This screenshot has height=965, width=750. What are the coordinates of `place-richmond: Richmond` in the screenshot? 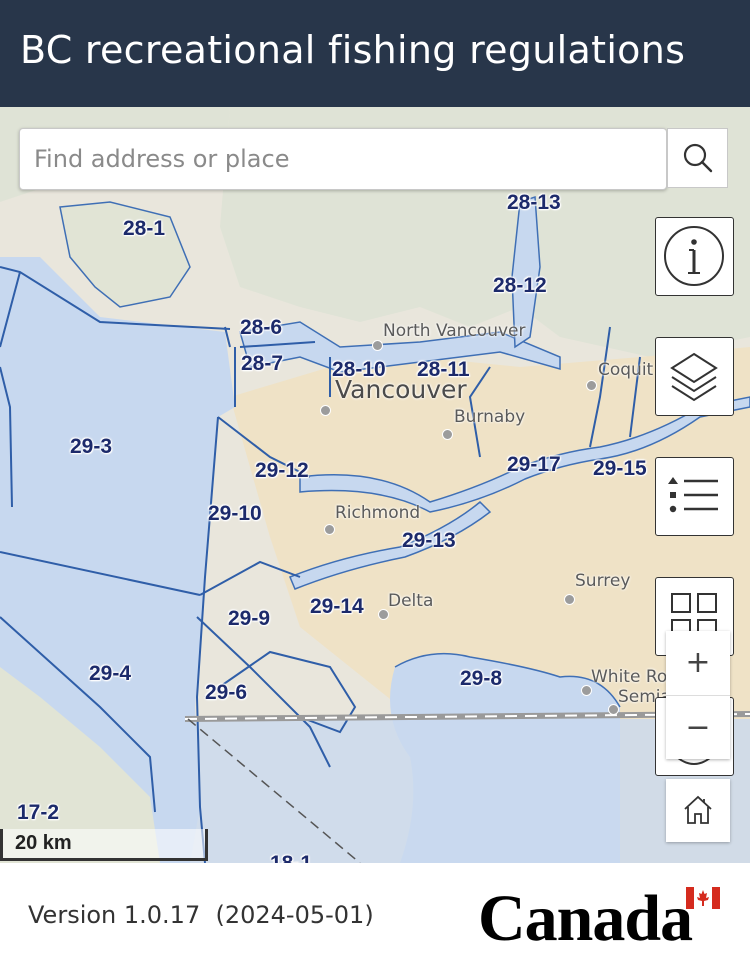 It's located at (378, 513).